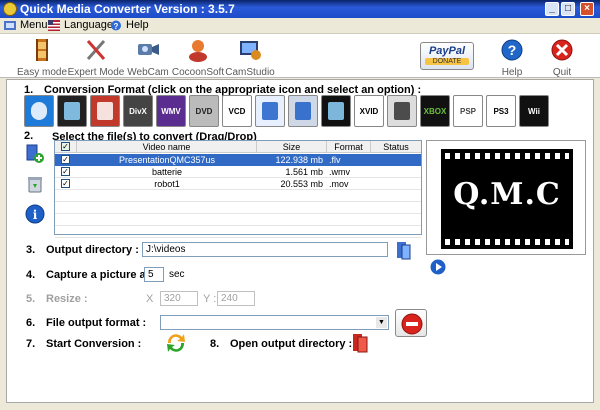  Describe the element at coordinates (176, 343) in the screenshot. I see `start-conversion-icon` at that location.